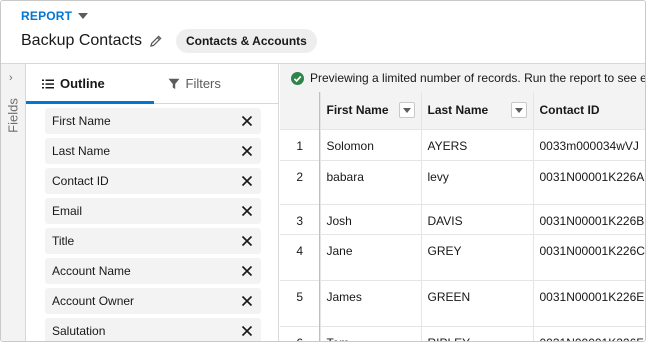 The image size is (646, 342). What do you see at coordinates (13, 115) in the screenshot?
I see `fields-rail-label: Fields` at bounding box center [13, 115].